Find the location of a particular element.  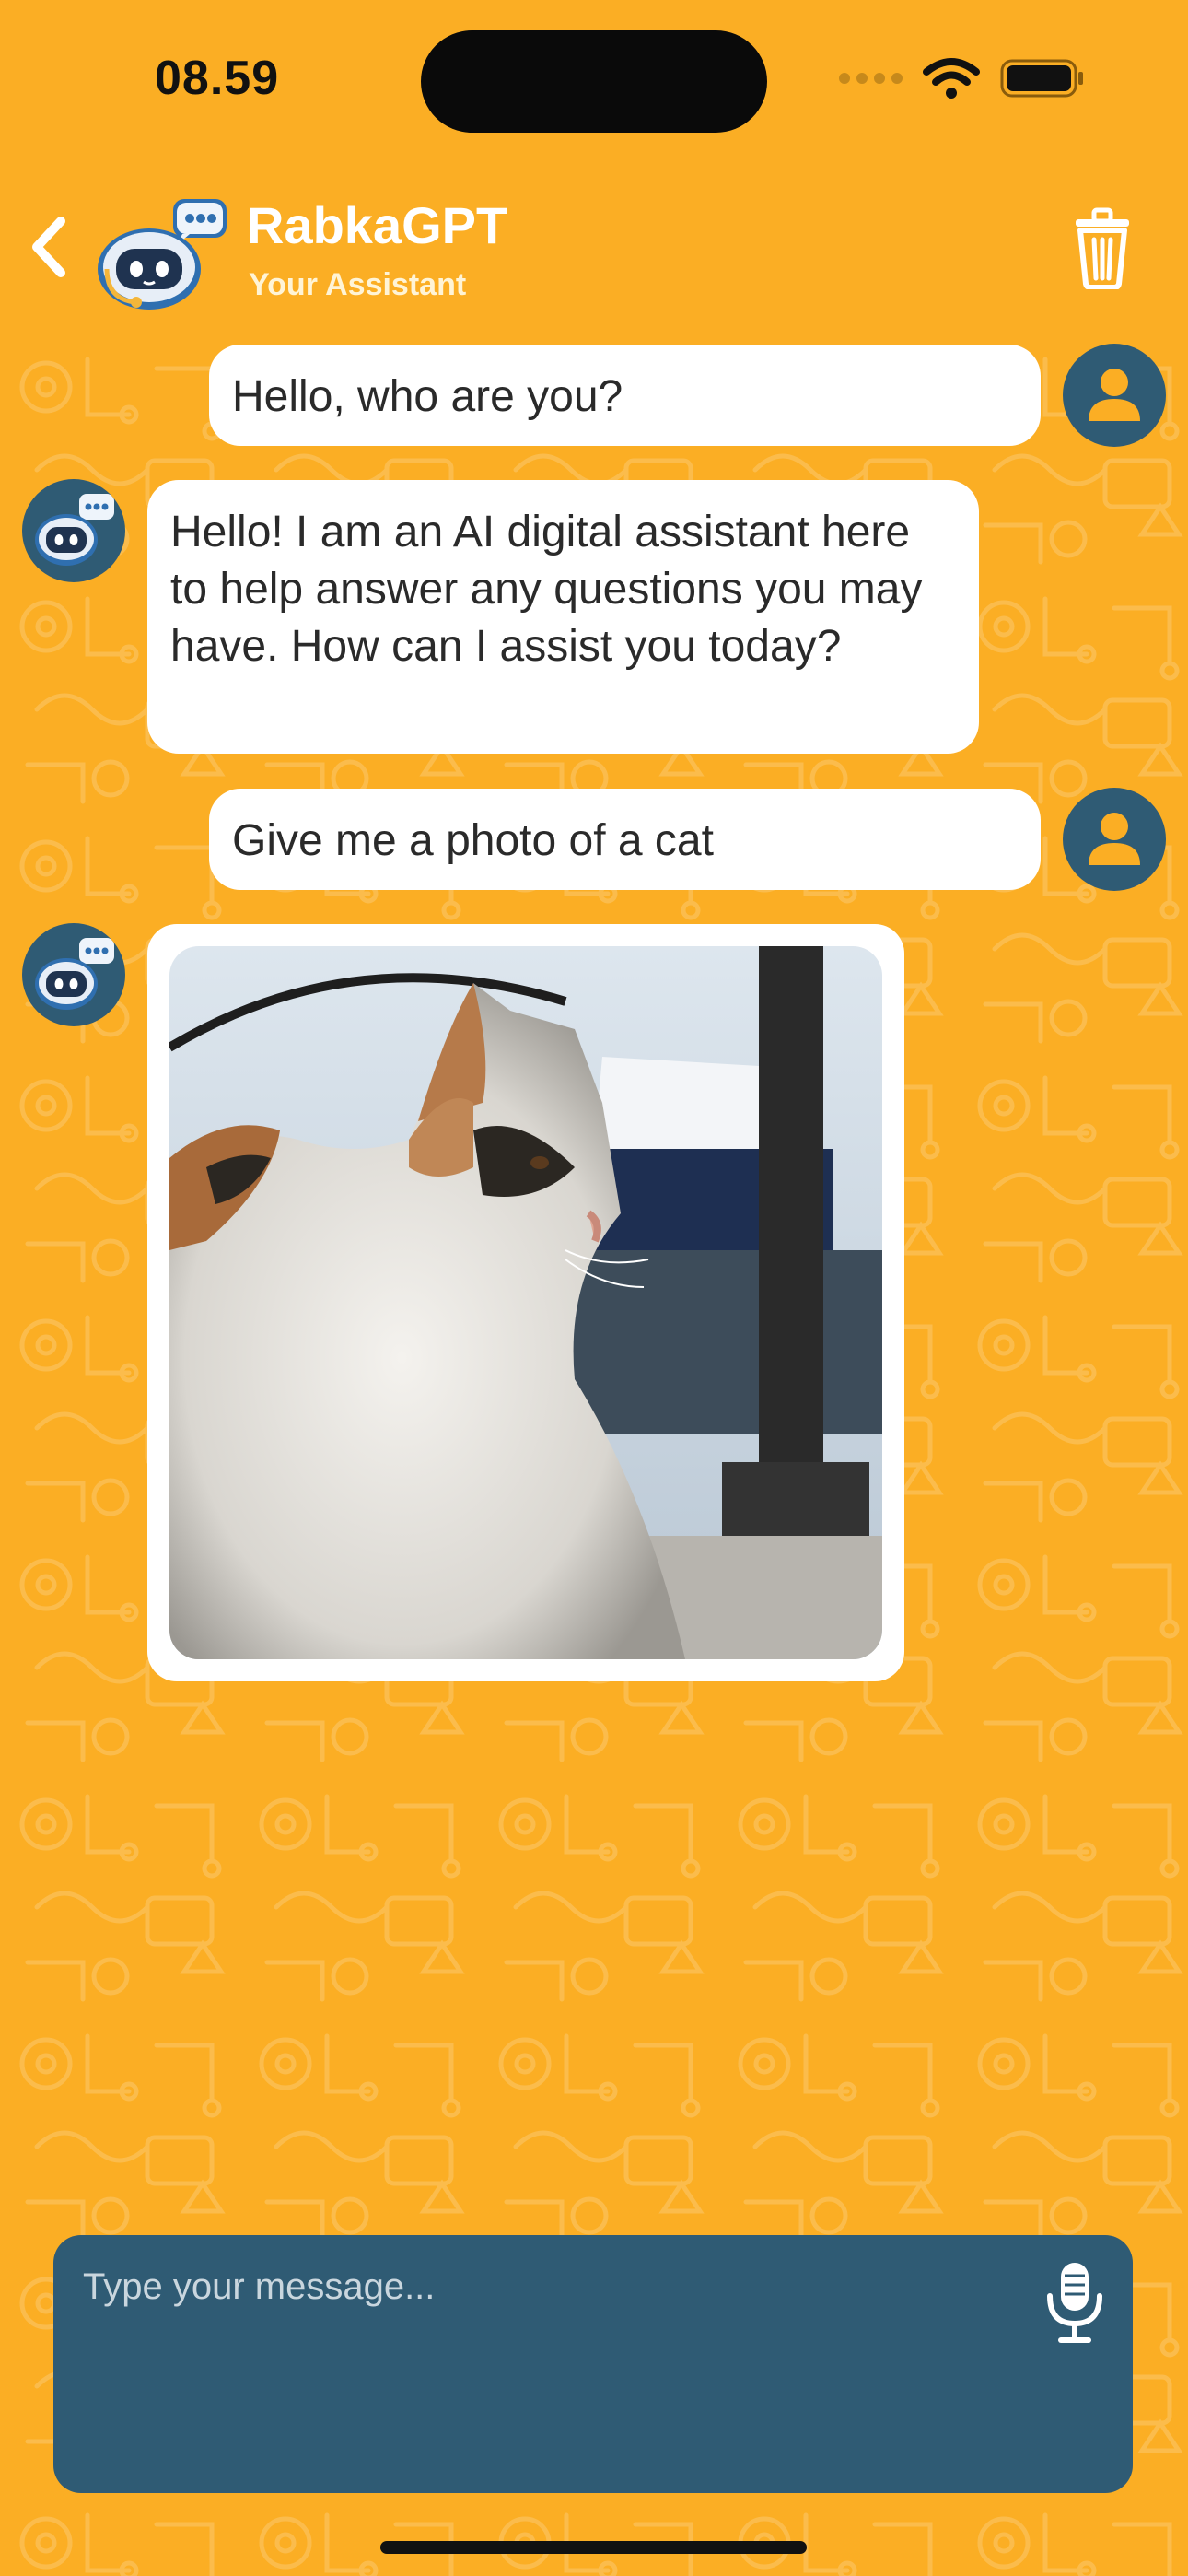

status-icons is located at coordinates (962, 78).